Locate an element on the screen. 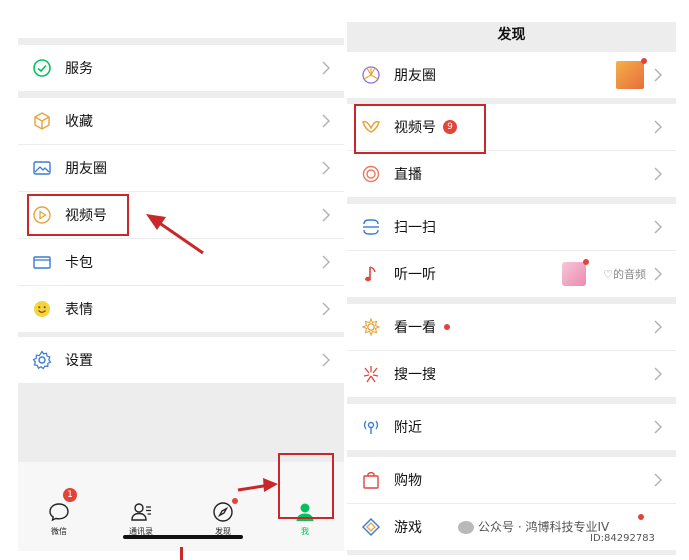 The height and width of the screenshot is (560, 689). menu-item-moments: 朋友圈 is located at coordinates (181, 168).